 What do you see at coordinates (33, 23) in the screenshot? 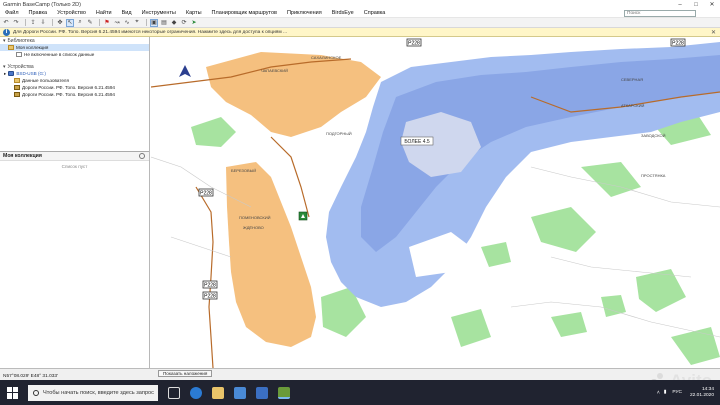
I see `send-icon: ⇪` at bounding box center [33, 23].